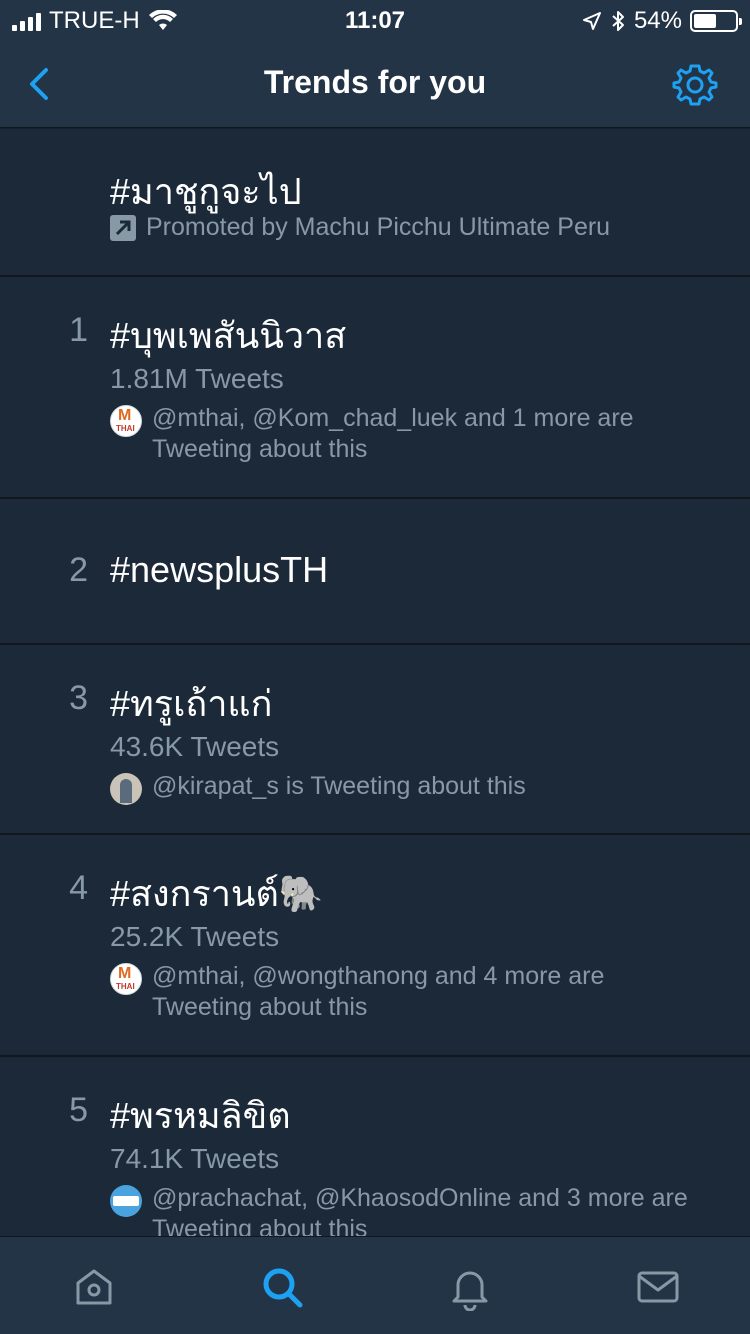  Describe the element at coordinates (197, 378) in the screenshot. I see `trend-tweet-count: 1.81M Tweets` at that location.